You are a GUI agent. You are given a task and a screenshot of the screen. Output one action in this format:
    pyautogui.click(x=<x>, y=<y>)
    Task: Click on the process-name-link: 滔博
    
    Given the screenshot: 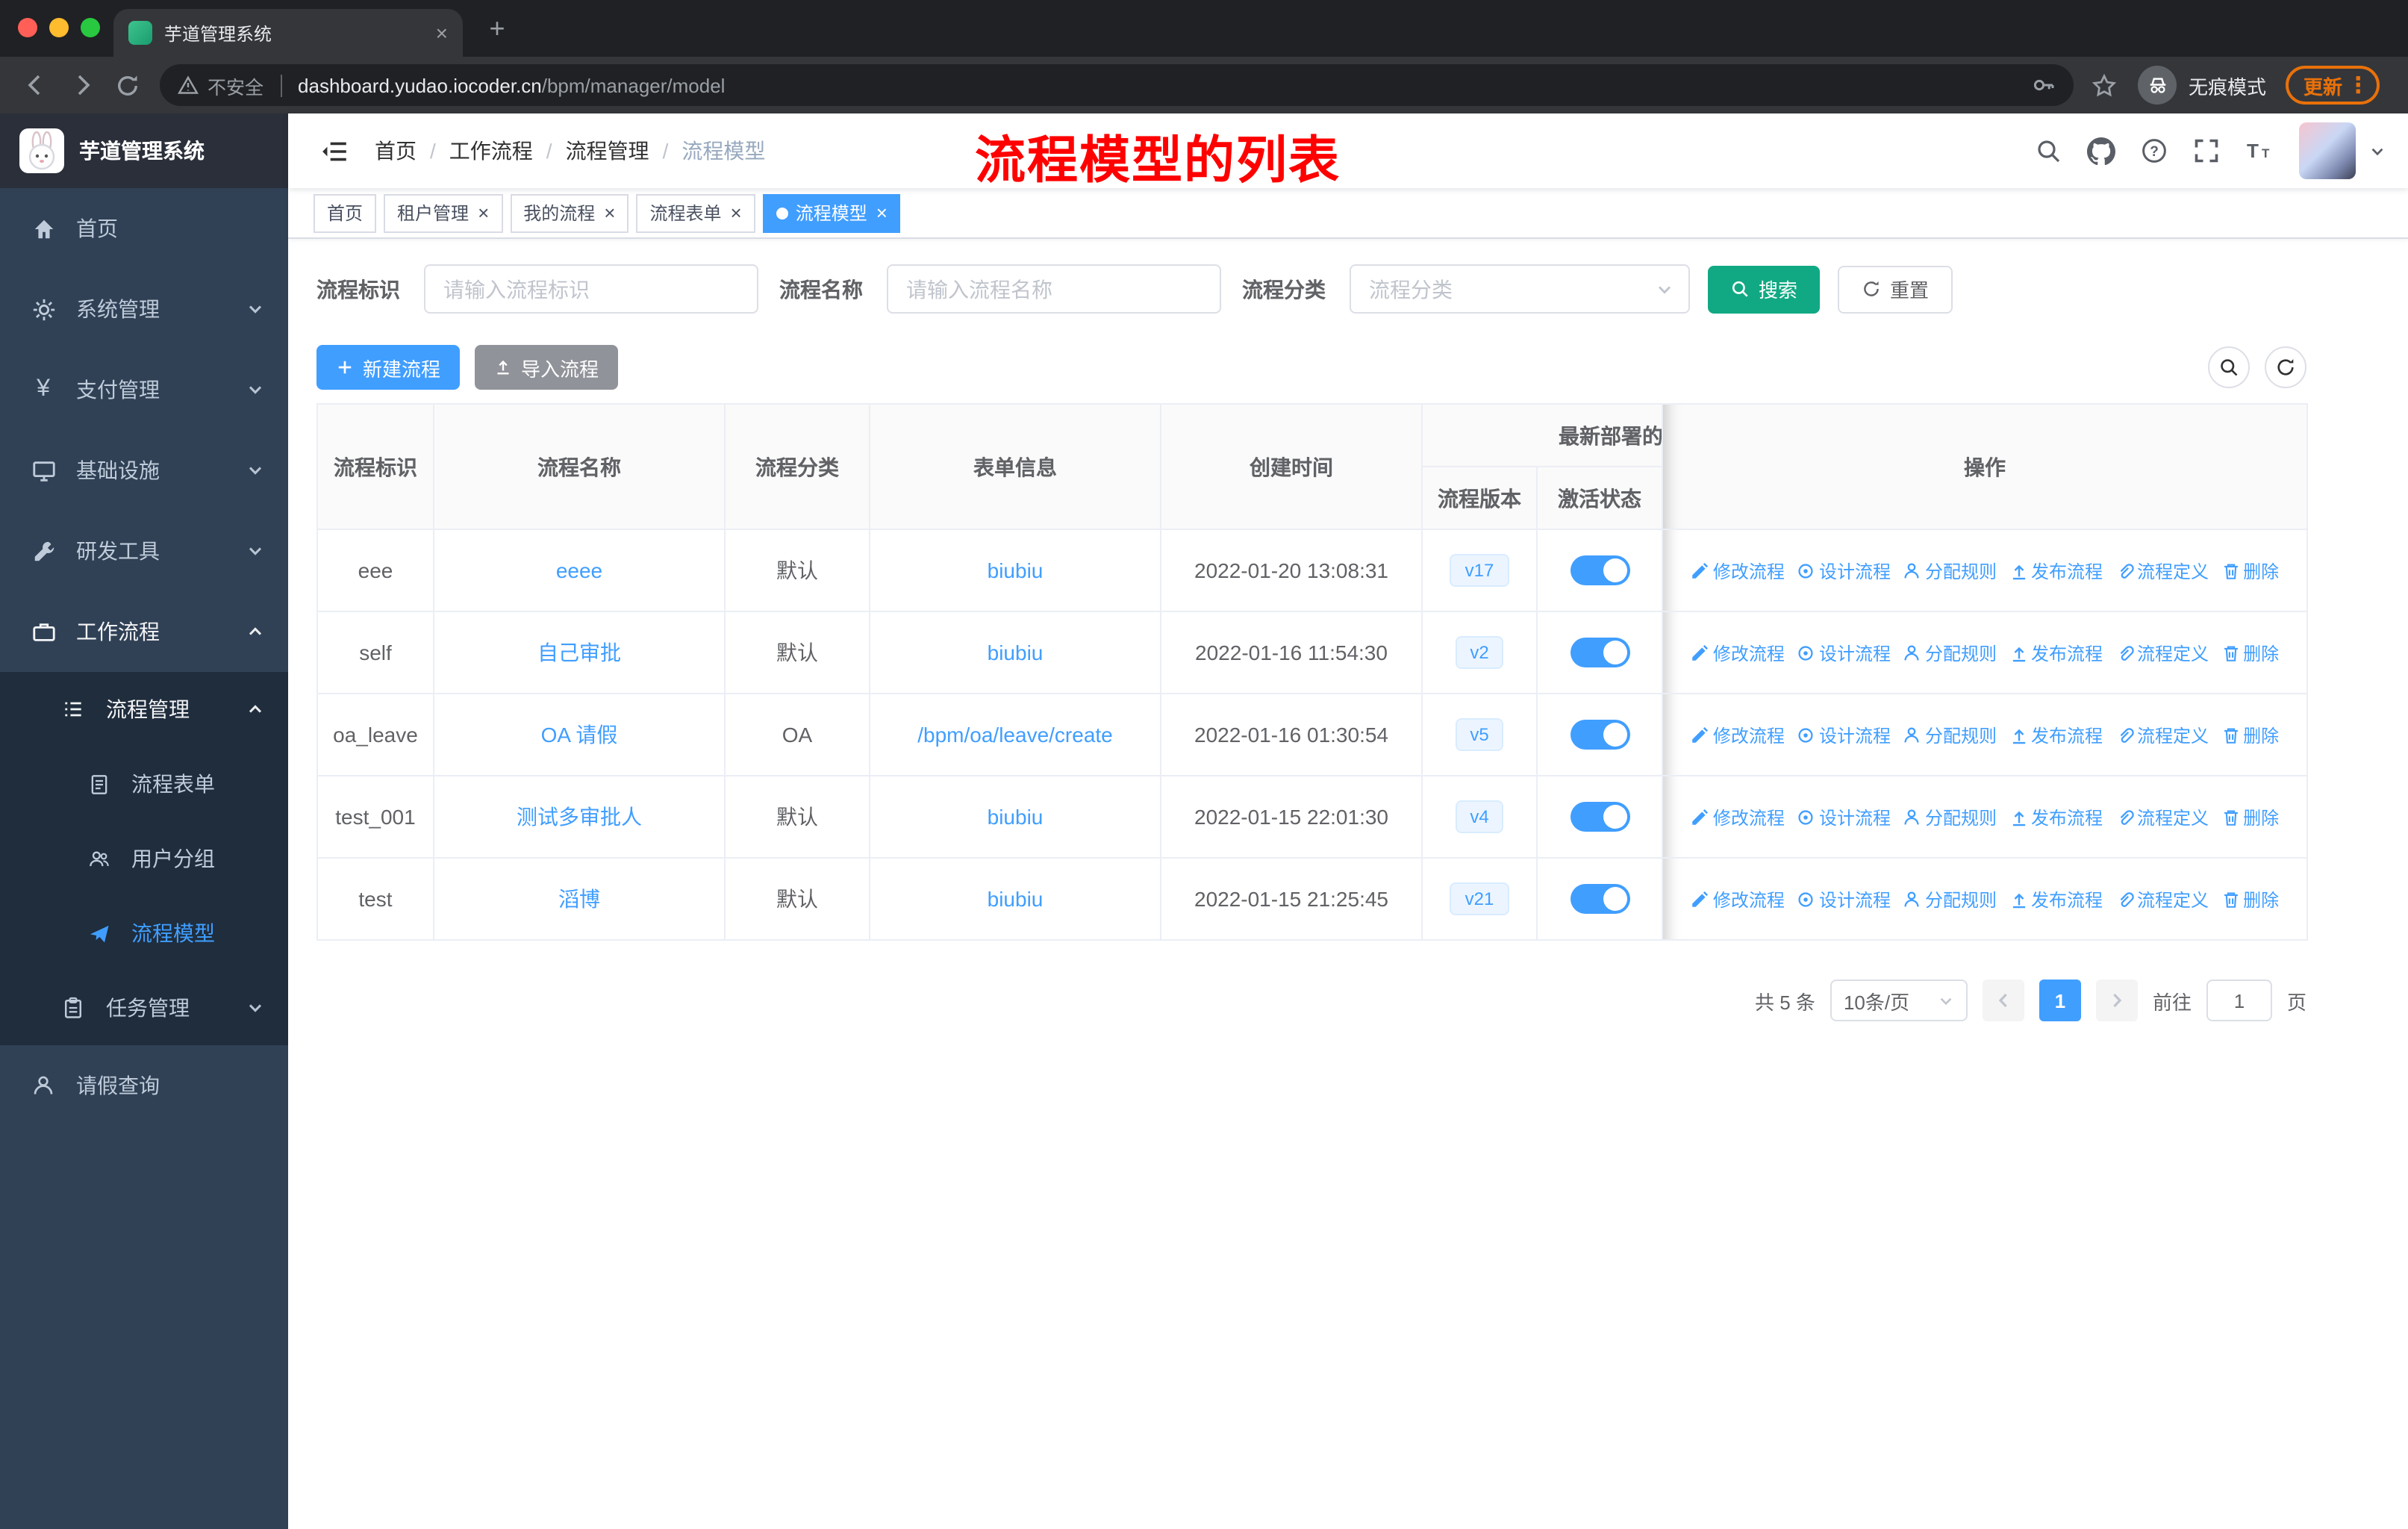 What is the action you would take?
    pyautogui.click(x=579, y=899)
    